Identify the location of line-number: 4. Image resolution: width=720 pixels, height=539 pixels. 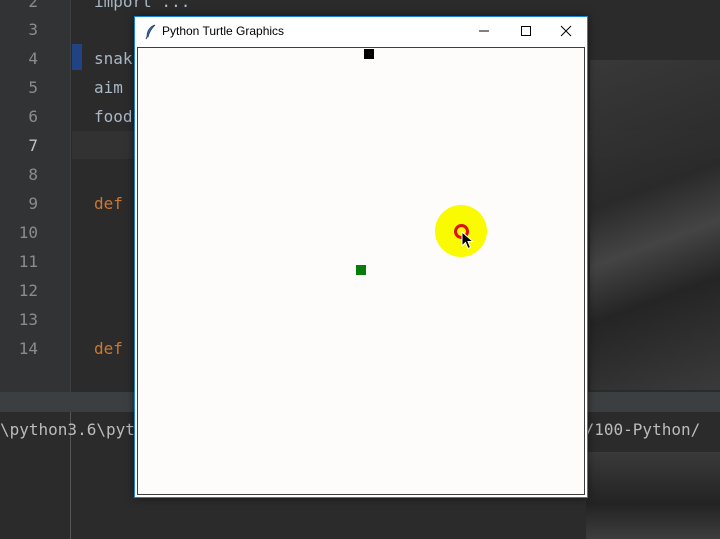
(33, 58).